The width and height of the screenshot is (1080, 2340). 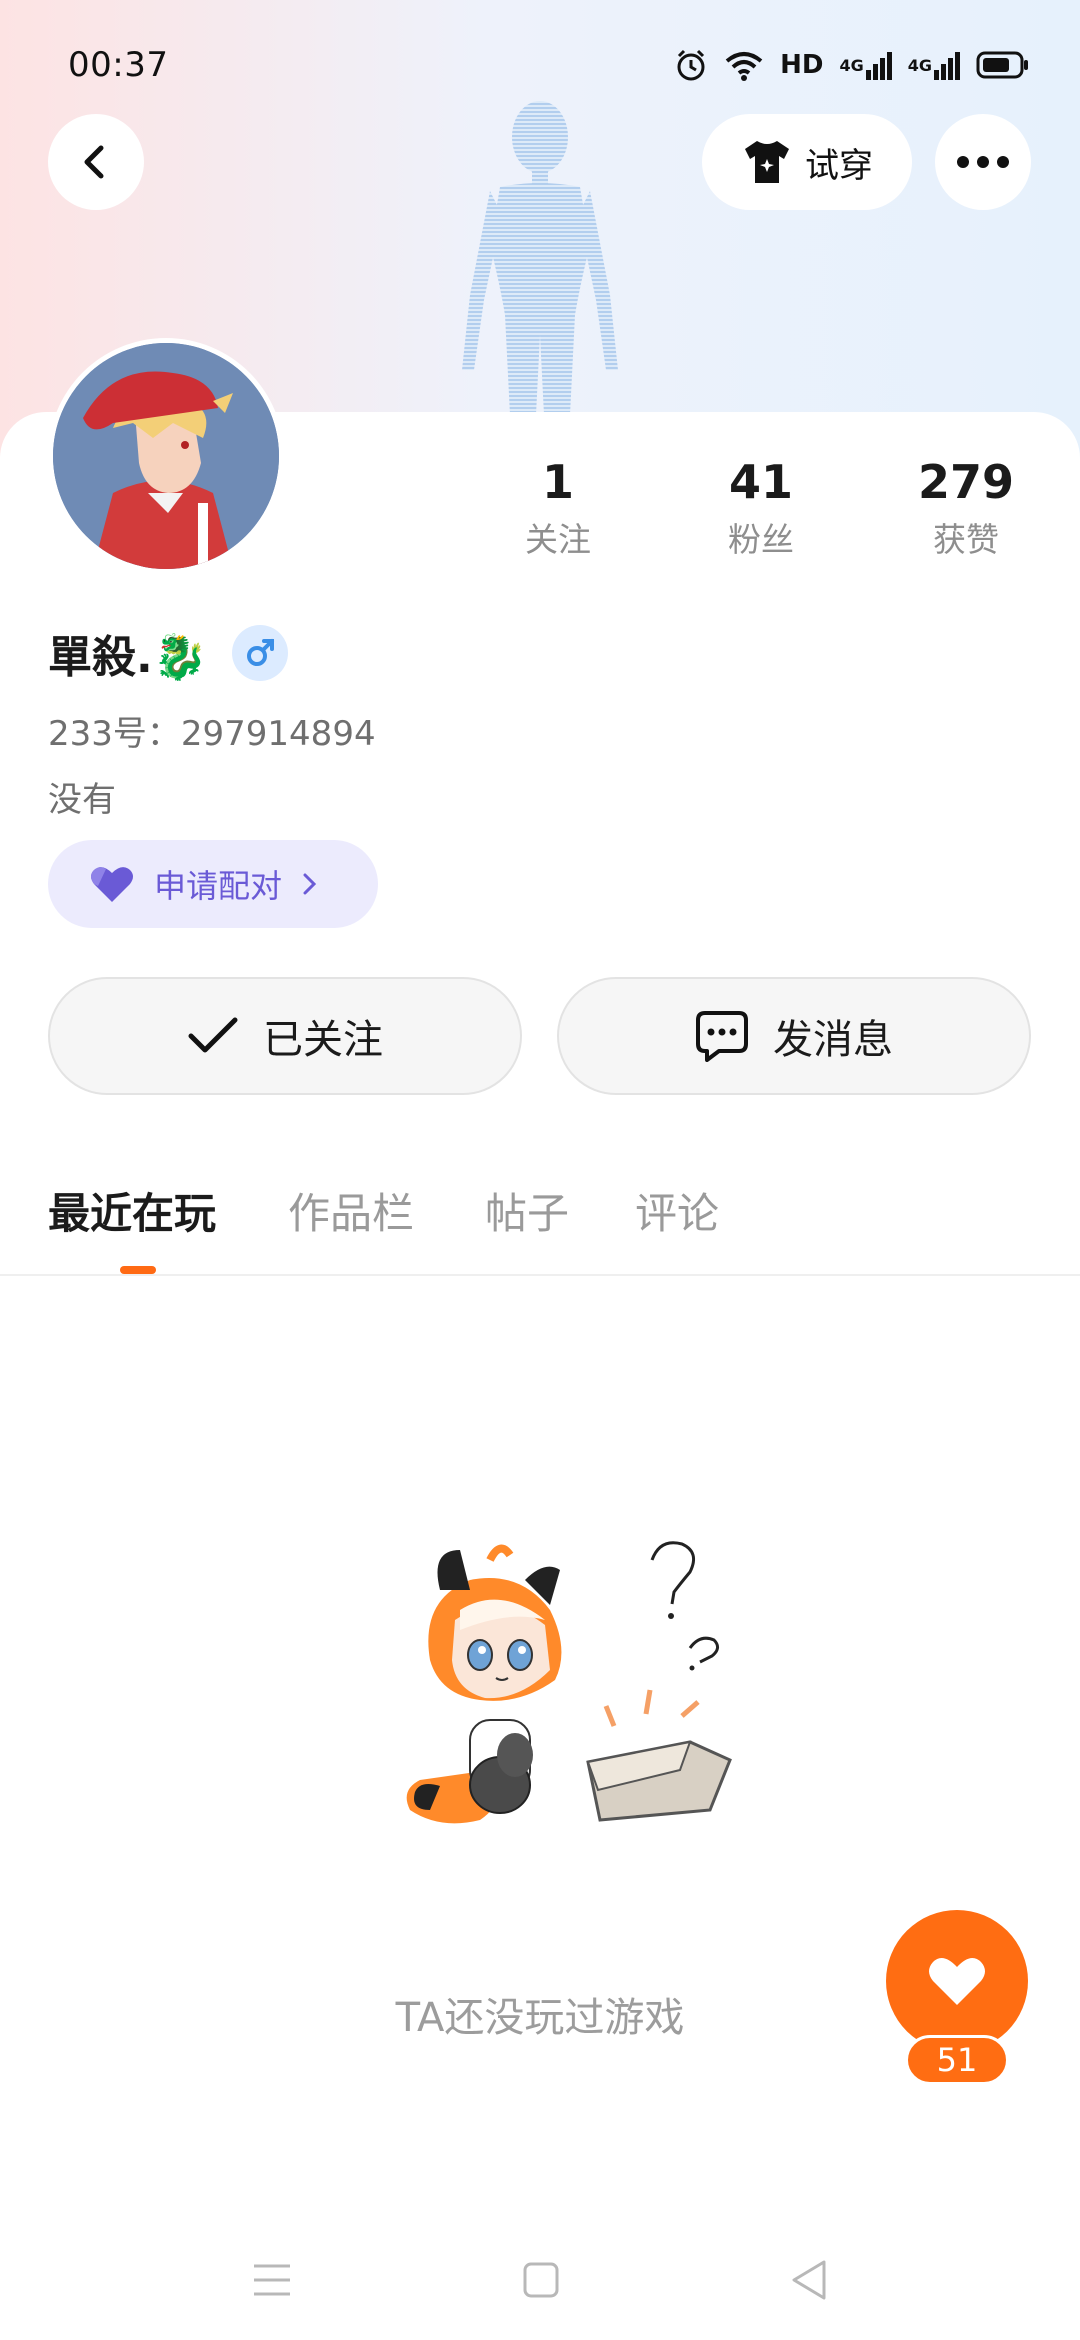 What do you see at coordinates (865, 65) in the screenshot?
I see `signal-icon: 4G` at bounding box center [865, 65].